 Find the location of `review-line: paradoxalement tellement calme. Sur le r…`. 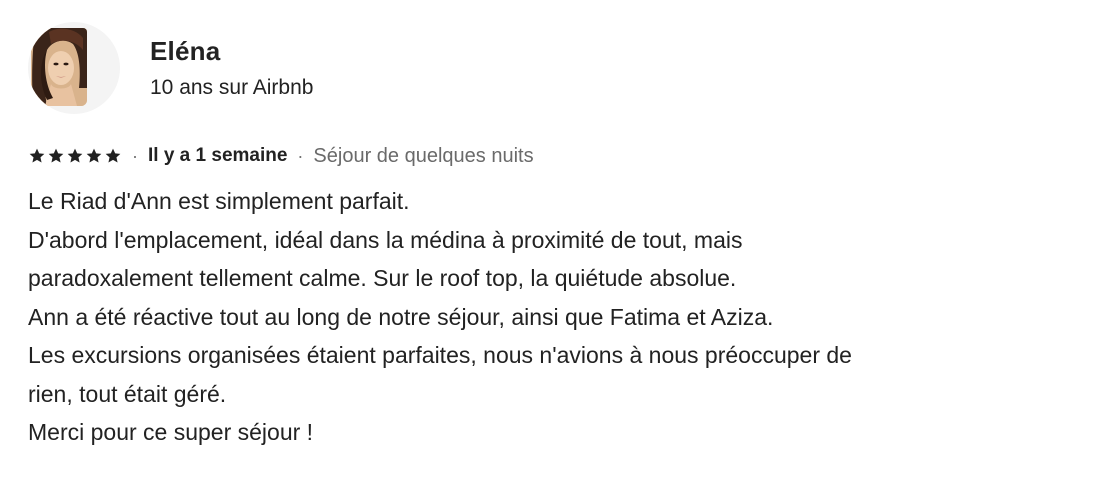

review-line: paradoxalement tellement calme. Sur le r… is located at coordinates (382, 278).